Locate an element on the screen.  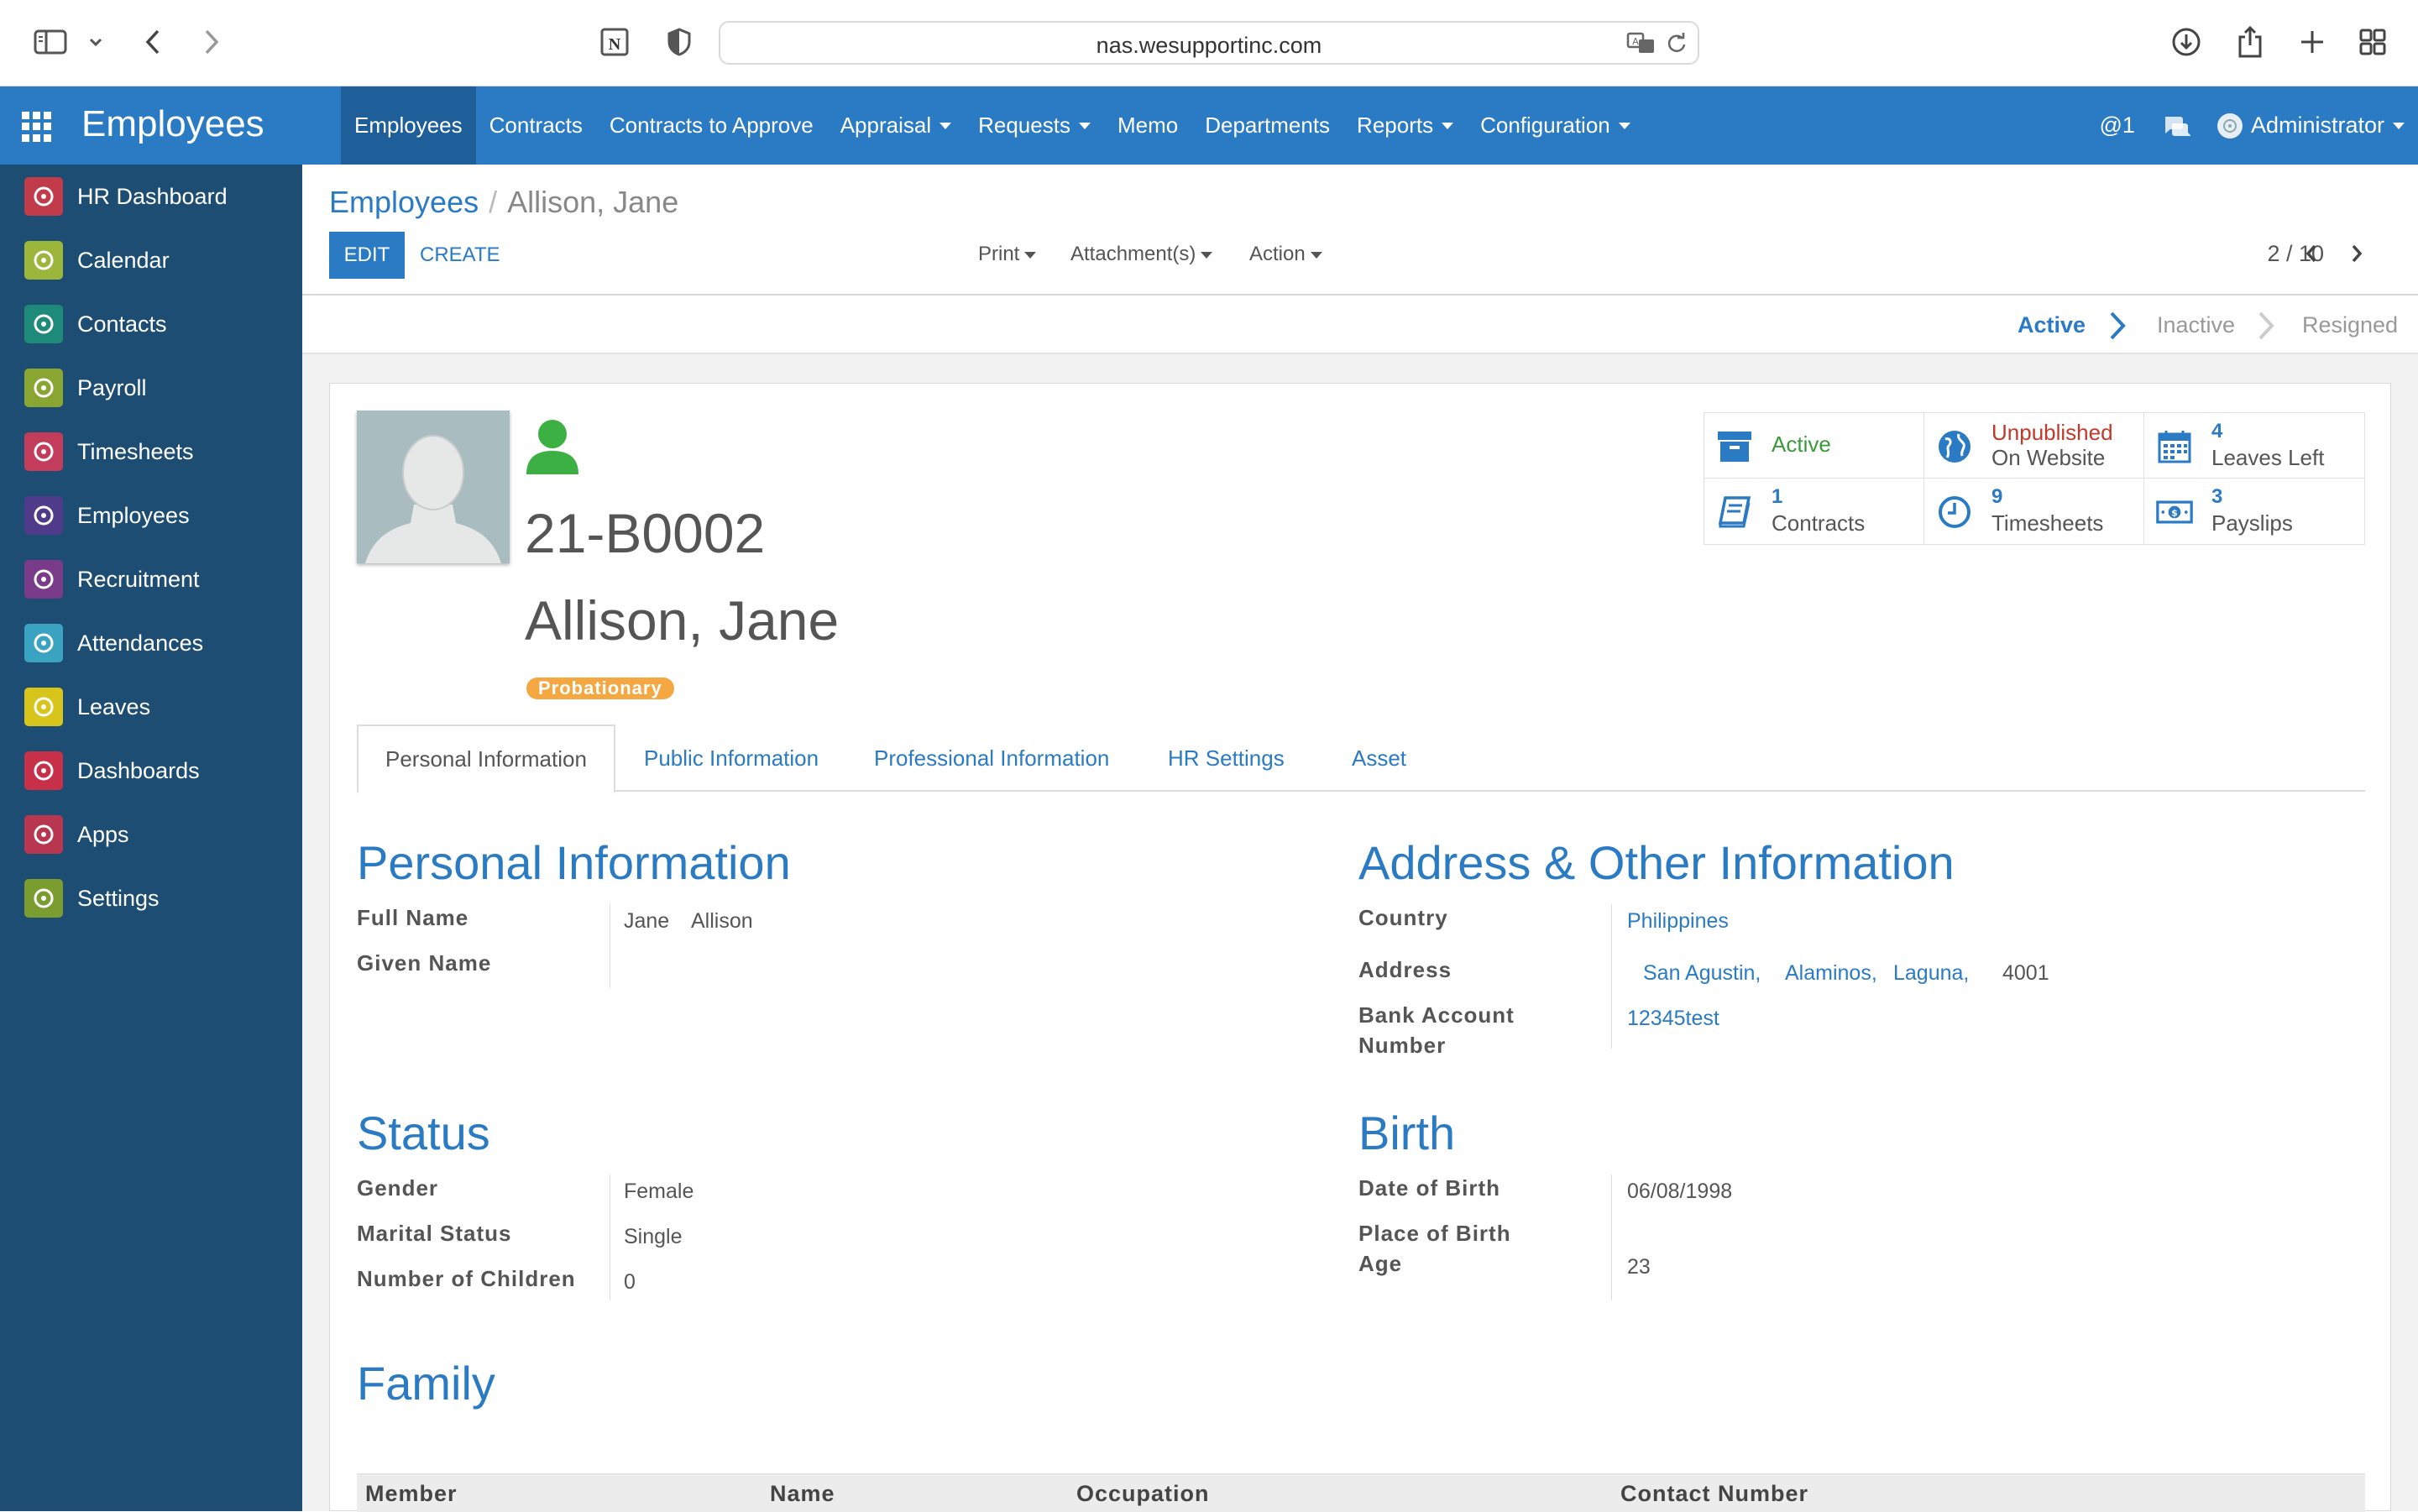
website-status: Unpublished is located at coordinates (2052, 432).